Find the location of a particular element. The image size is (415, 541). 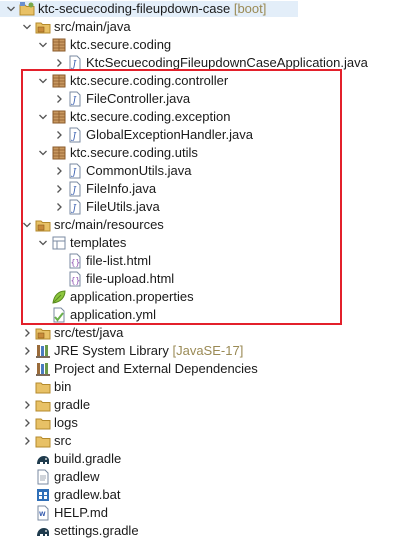

markdown-file-icon: W is located at coordinates (43, 513).